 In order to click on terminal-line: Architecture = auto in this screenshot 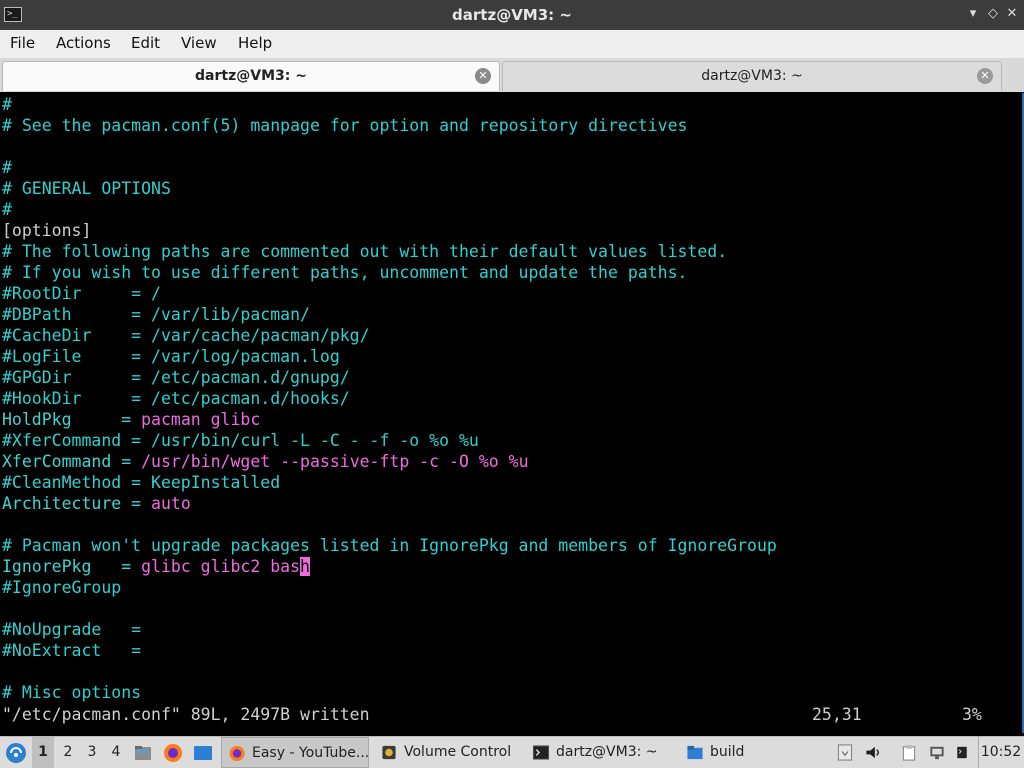, I will do `click(96, 503)`.